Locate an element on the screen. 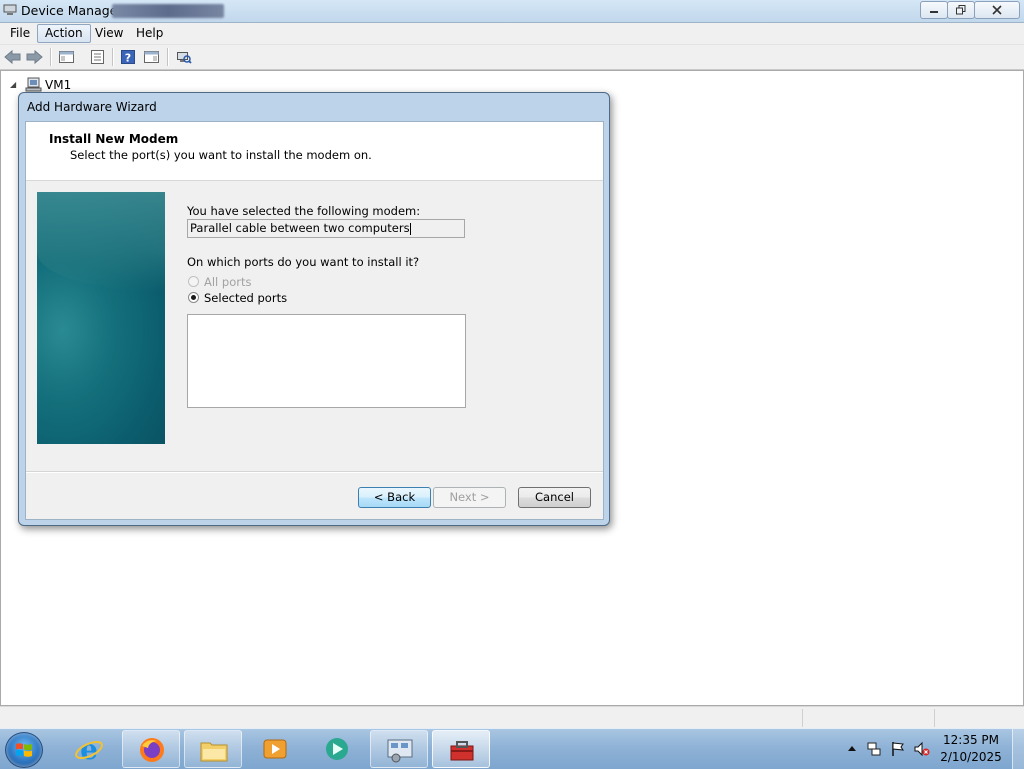 This screenshot has width=1024, height=769. start-button is located at coordinates (24, 750).